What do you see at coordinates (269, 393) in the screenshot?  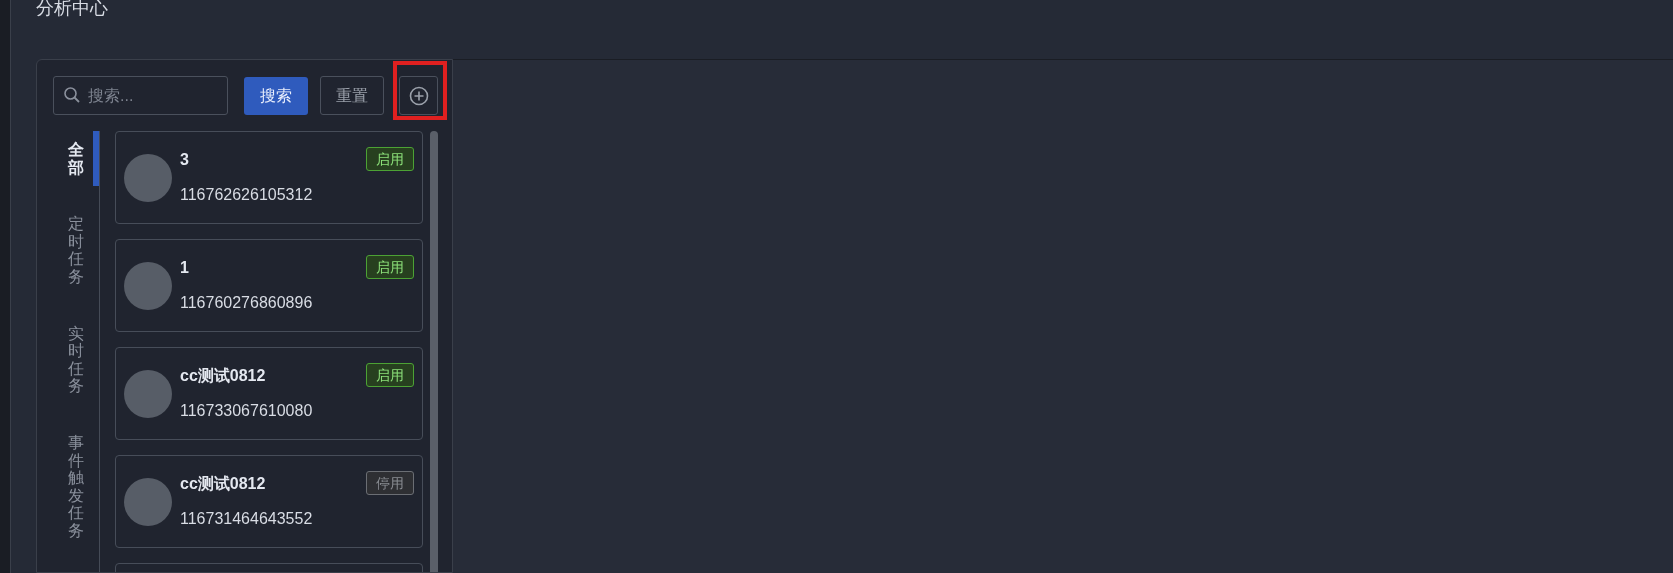 I see `task-card: cc测试0812 116733067610080 启用` at bounding box center [269, 393].